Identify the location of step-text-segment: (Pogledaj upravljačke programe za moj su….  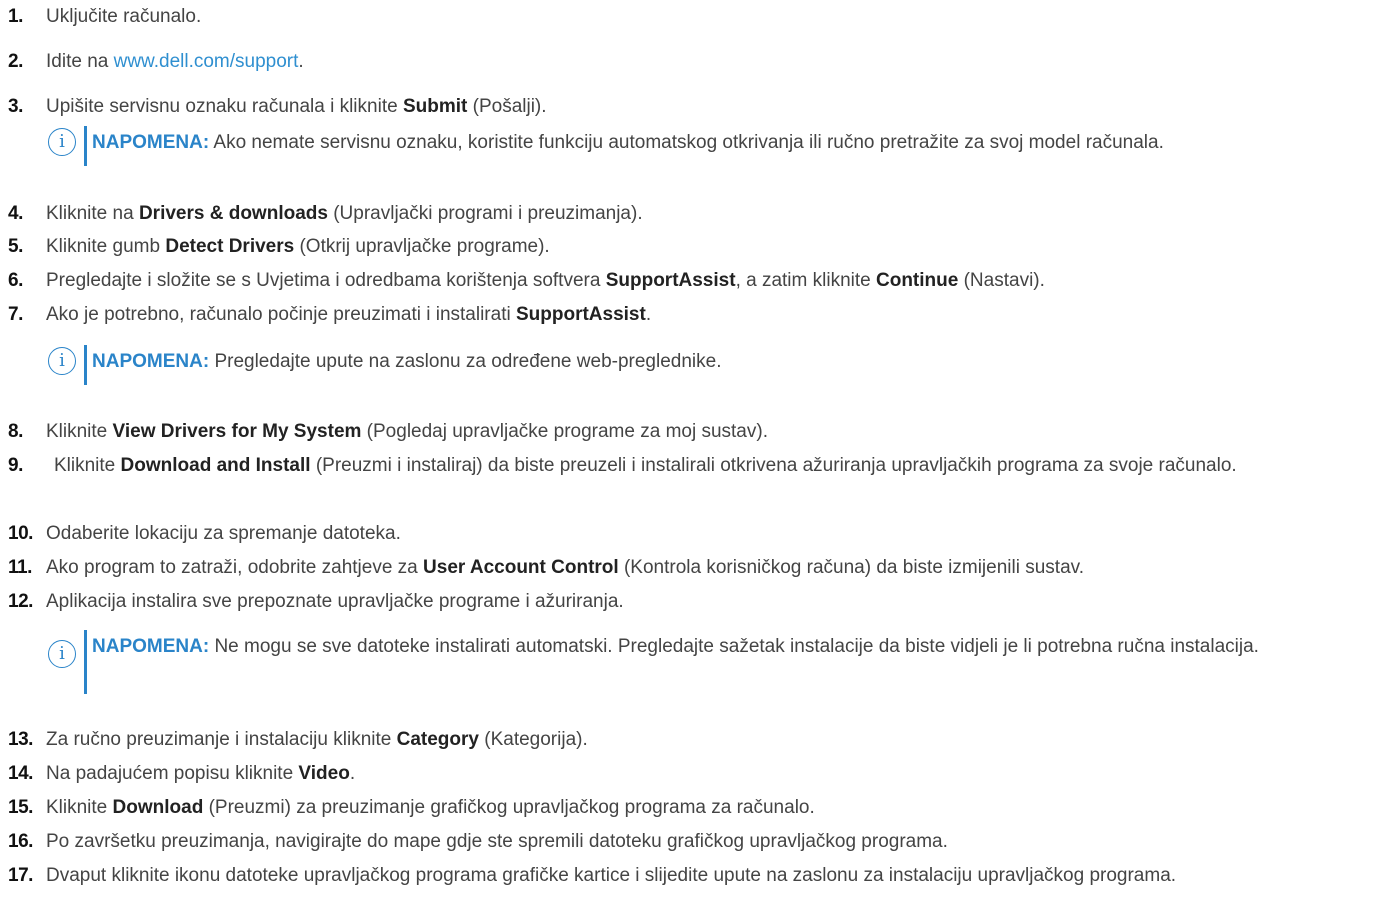
(564, 431).